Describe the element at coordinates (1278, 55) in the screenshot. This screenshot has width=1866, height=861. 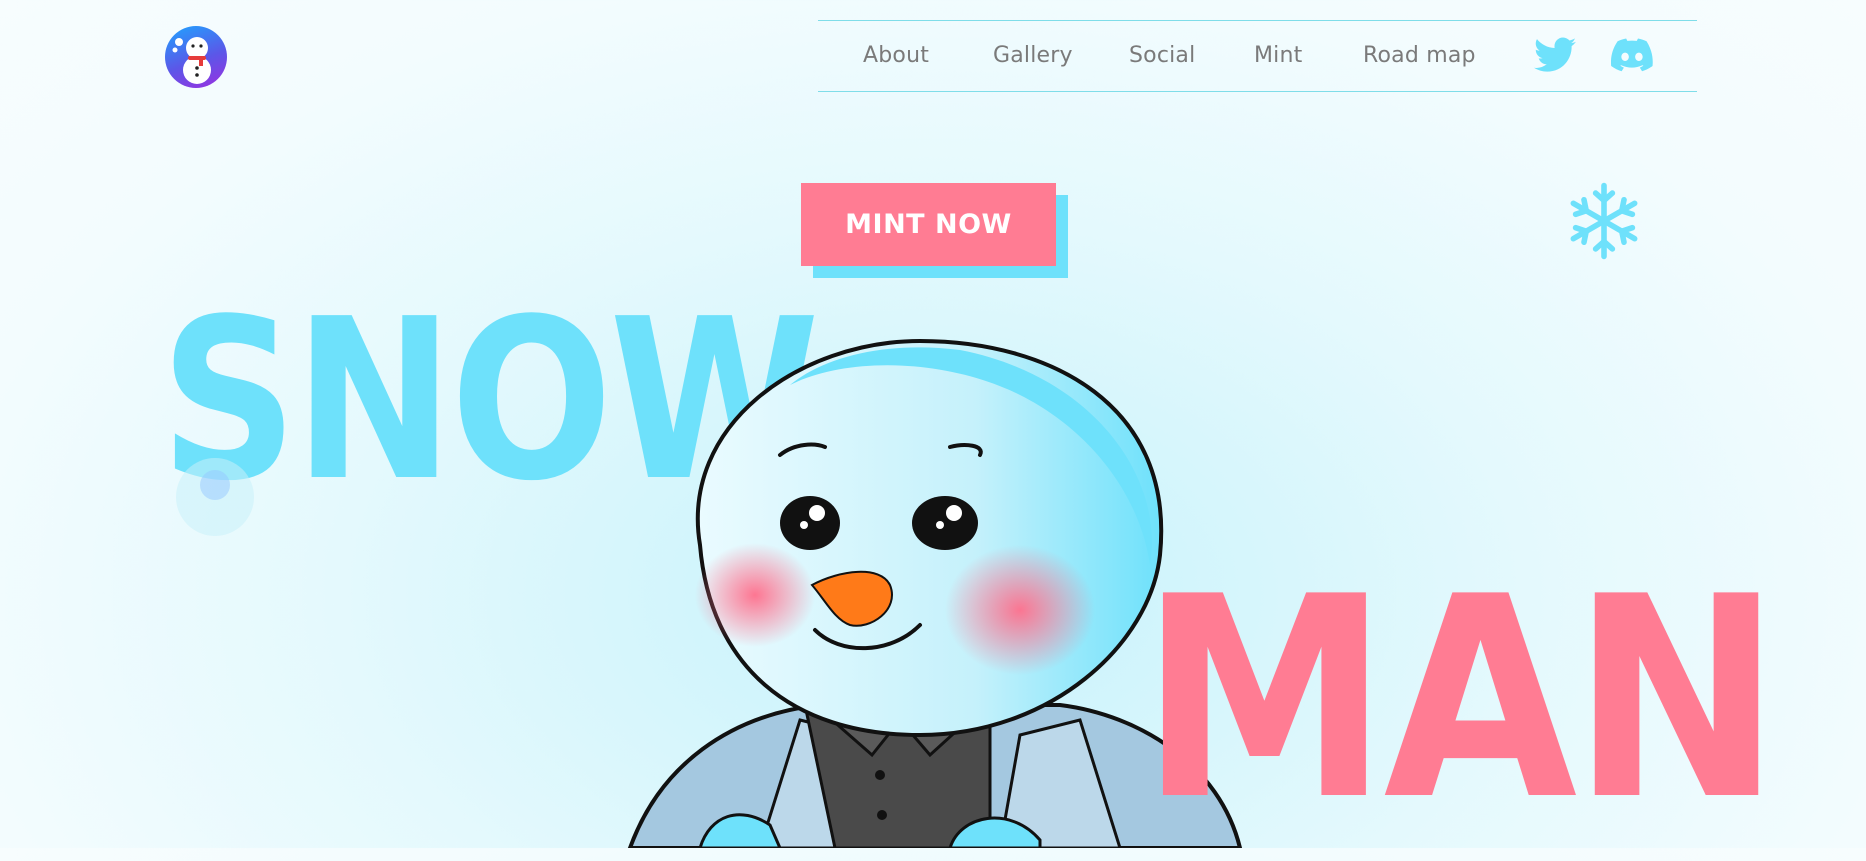
I see `nav-link-mint: Mint` at that location.